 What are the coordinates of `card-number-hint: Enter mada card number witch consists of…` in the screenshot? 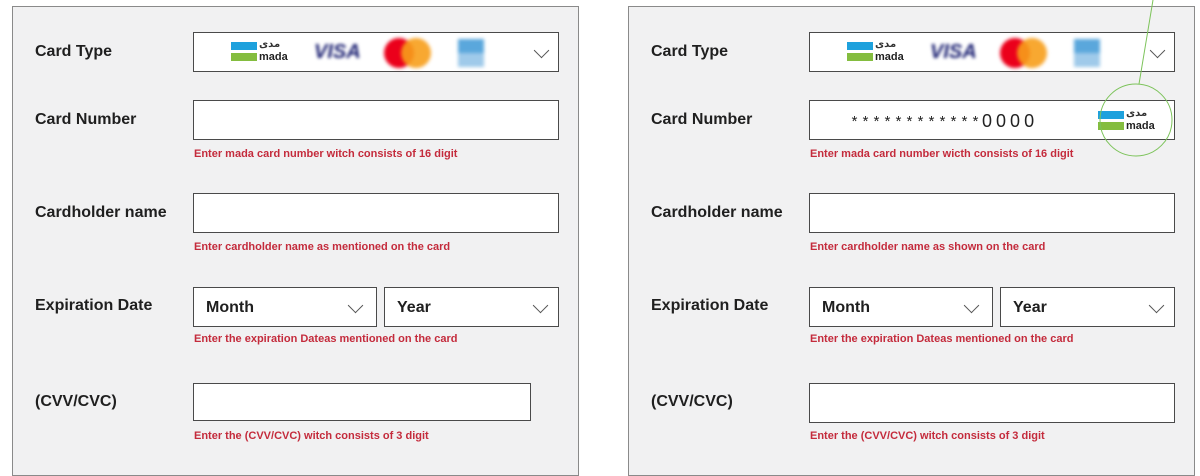 It's located at (326, 154).